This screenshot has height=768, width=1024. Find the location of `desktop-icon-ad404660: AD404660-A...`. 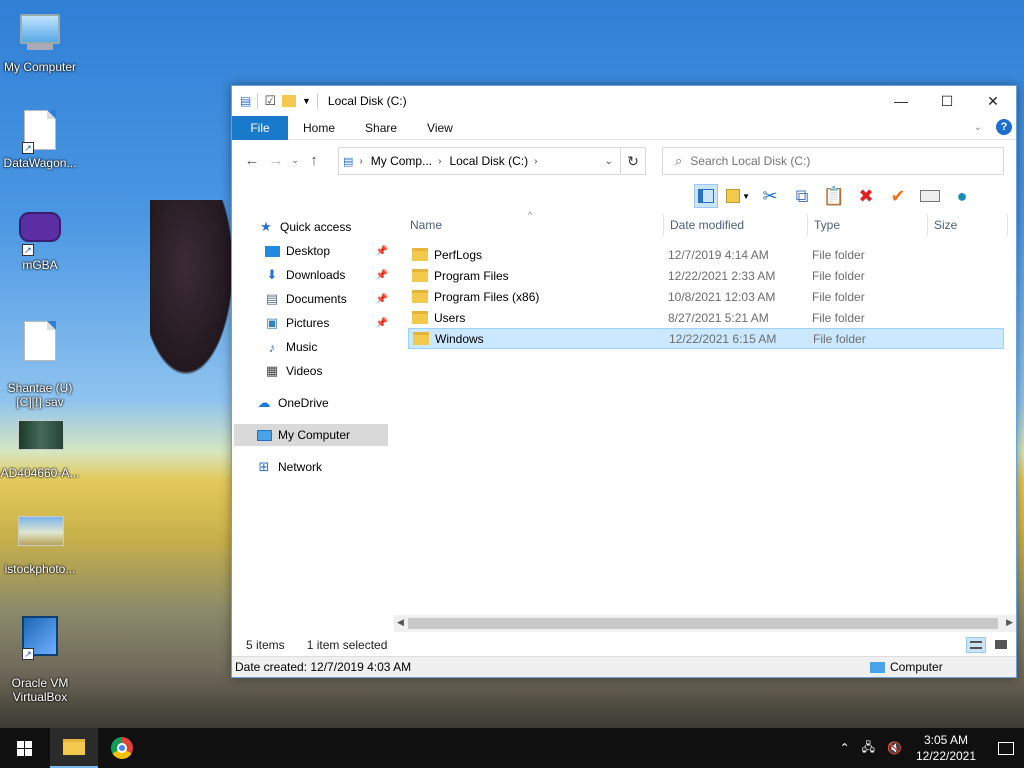

desktop-icon-ad404660: AD404660-A... is located at coordinates (40, 446).